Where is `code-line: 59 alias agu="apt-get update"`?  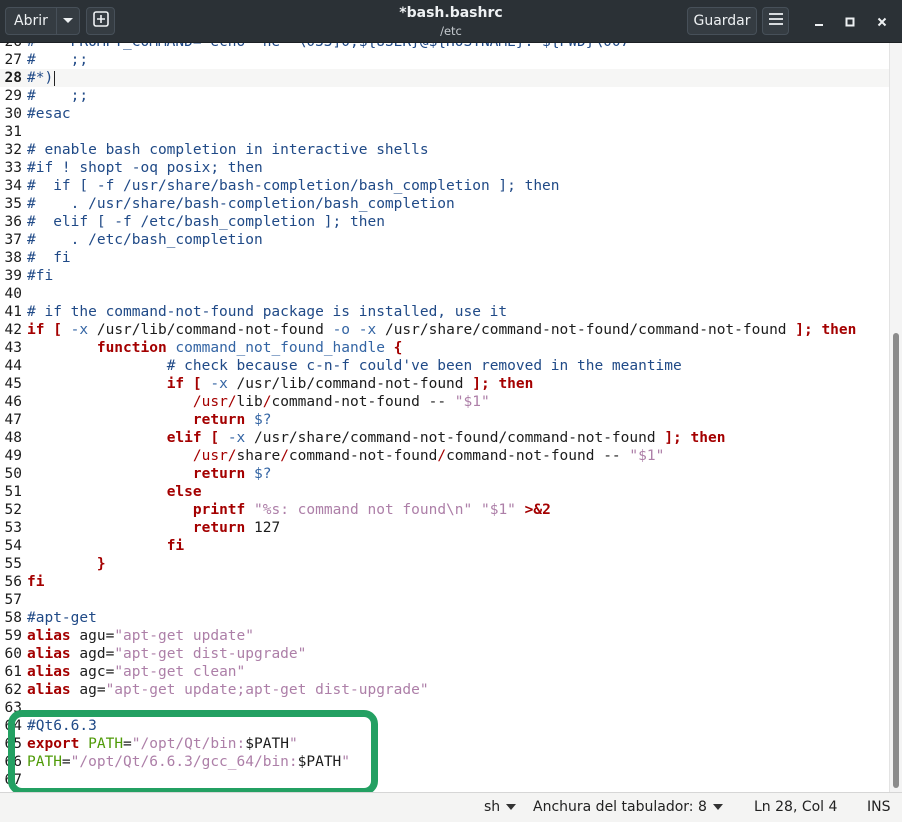
code-line: 59 alias agu="apt-get update" is located at coordinates (444, 636).